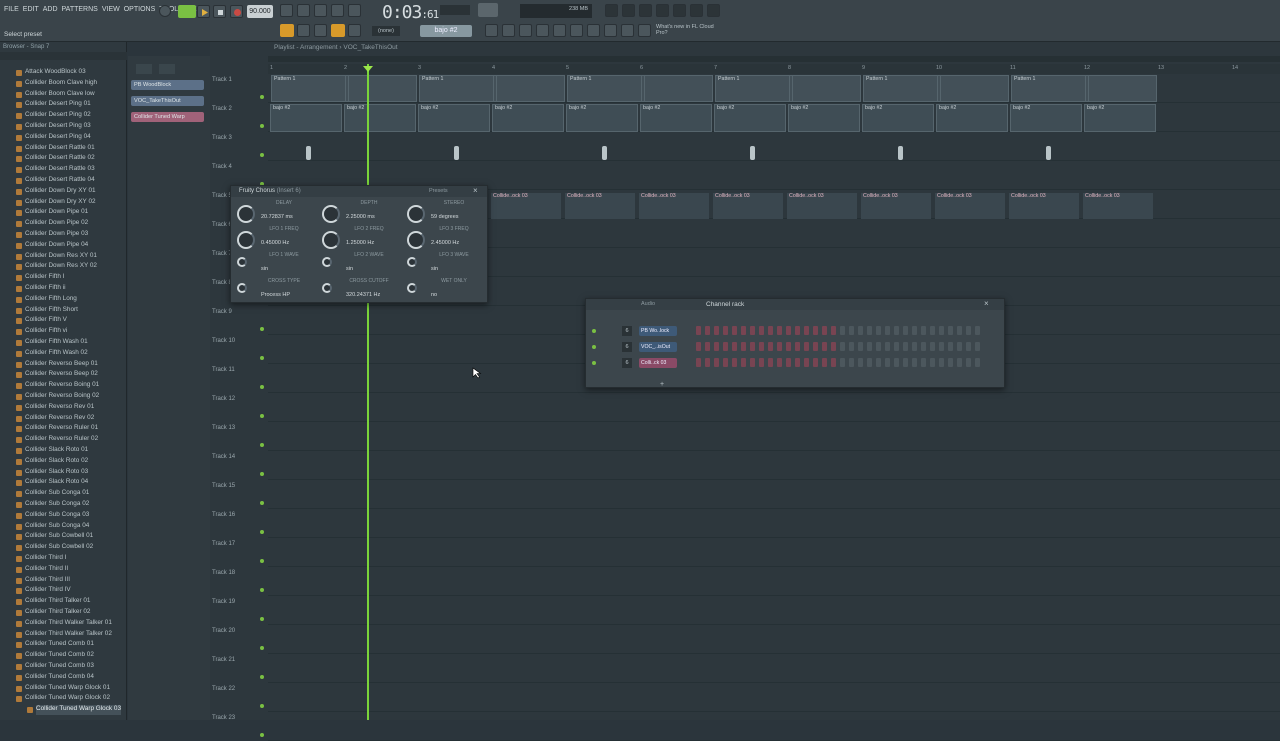 This screenshot has height=741, width=1280. Describe the element at coordinates (111, 9) in the screenshot. I see `menu-item: VIEW` at that location.